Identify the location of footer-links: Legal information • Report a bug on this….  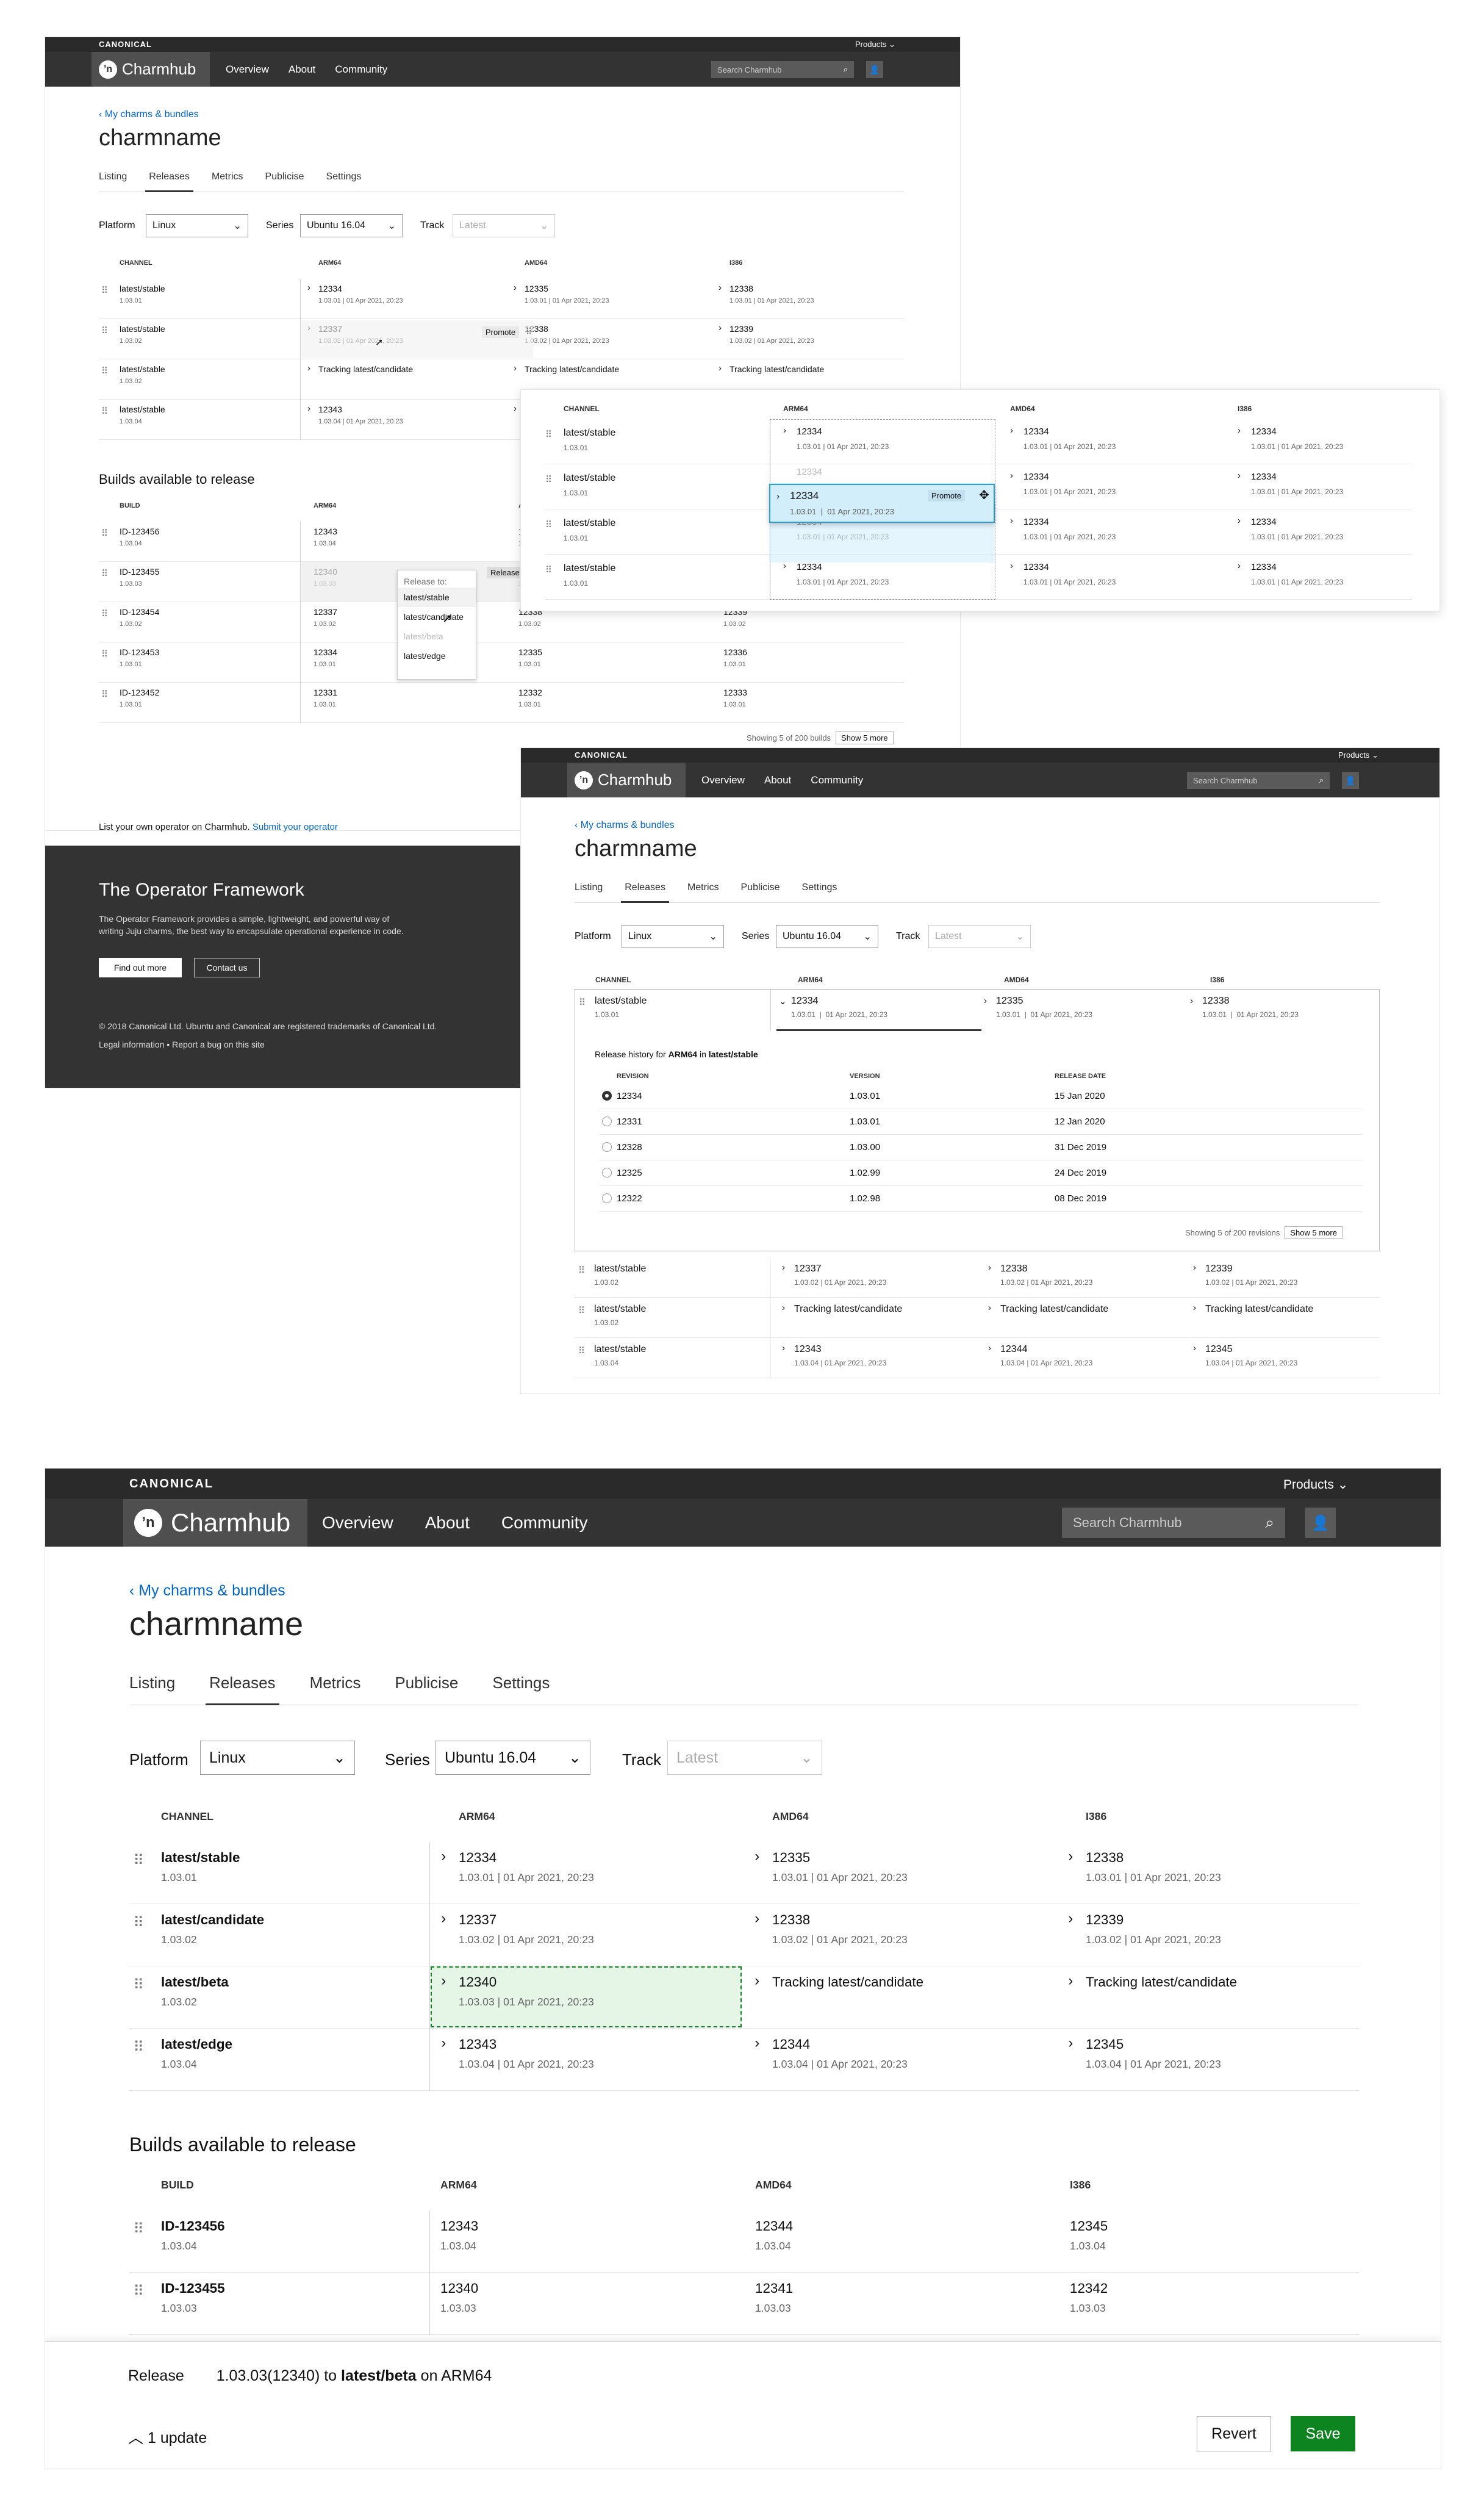
(182, 1044).